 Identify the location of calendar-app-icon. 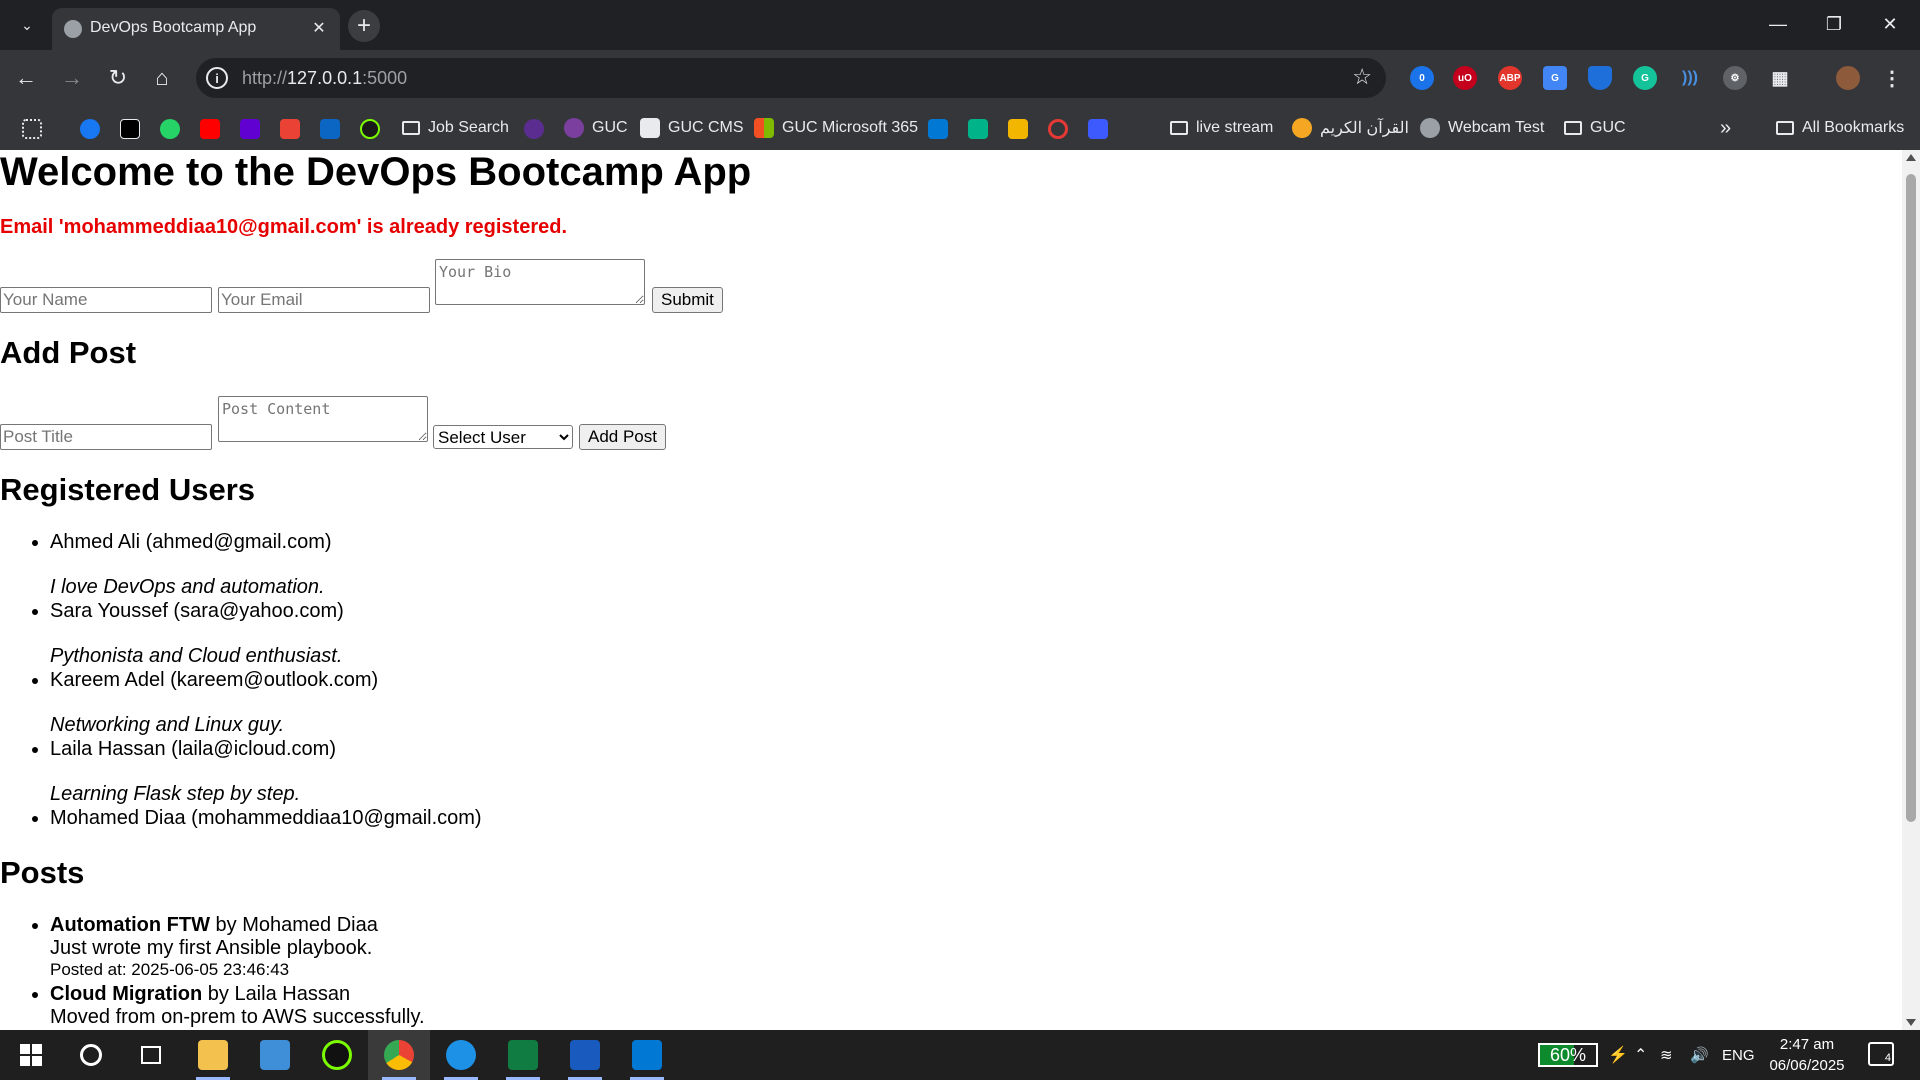
(978, 129).